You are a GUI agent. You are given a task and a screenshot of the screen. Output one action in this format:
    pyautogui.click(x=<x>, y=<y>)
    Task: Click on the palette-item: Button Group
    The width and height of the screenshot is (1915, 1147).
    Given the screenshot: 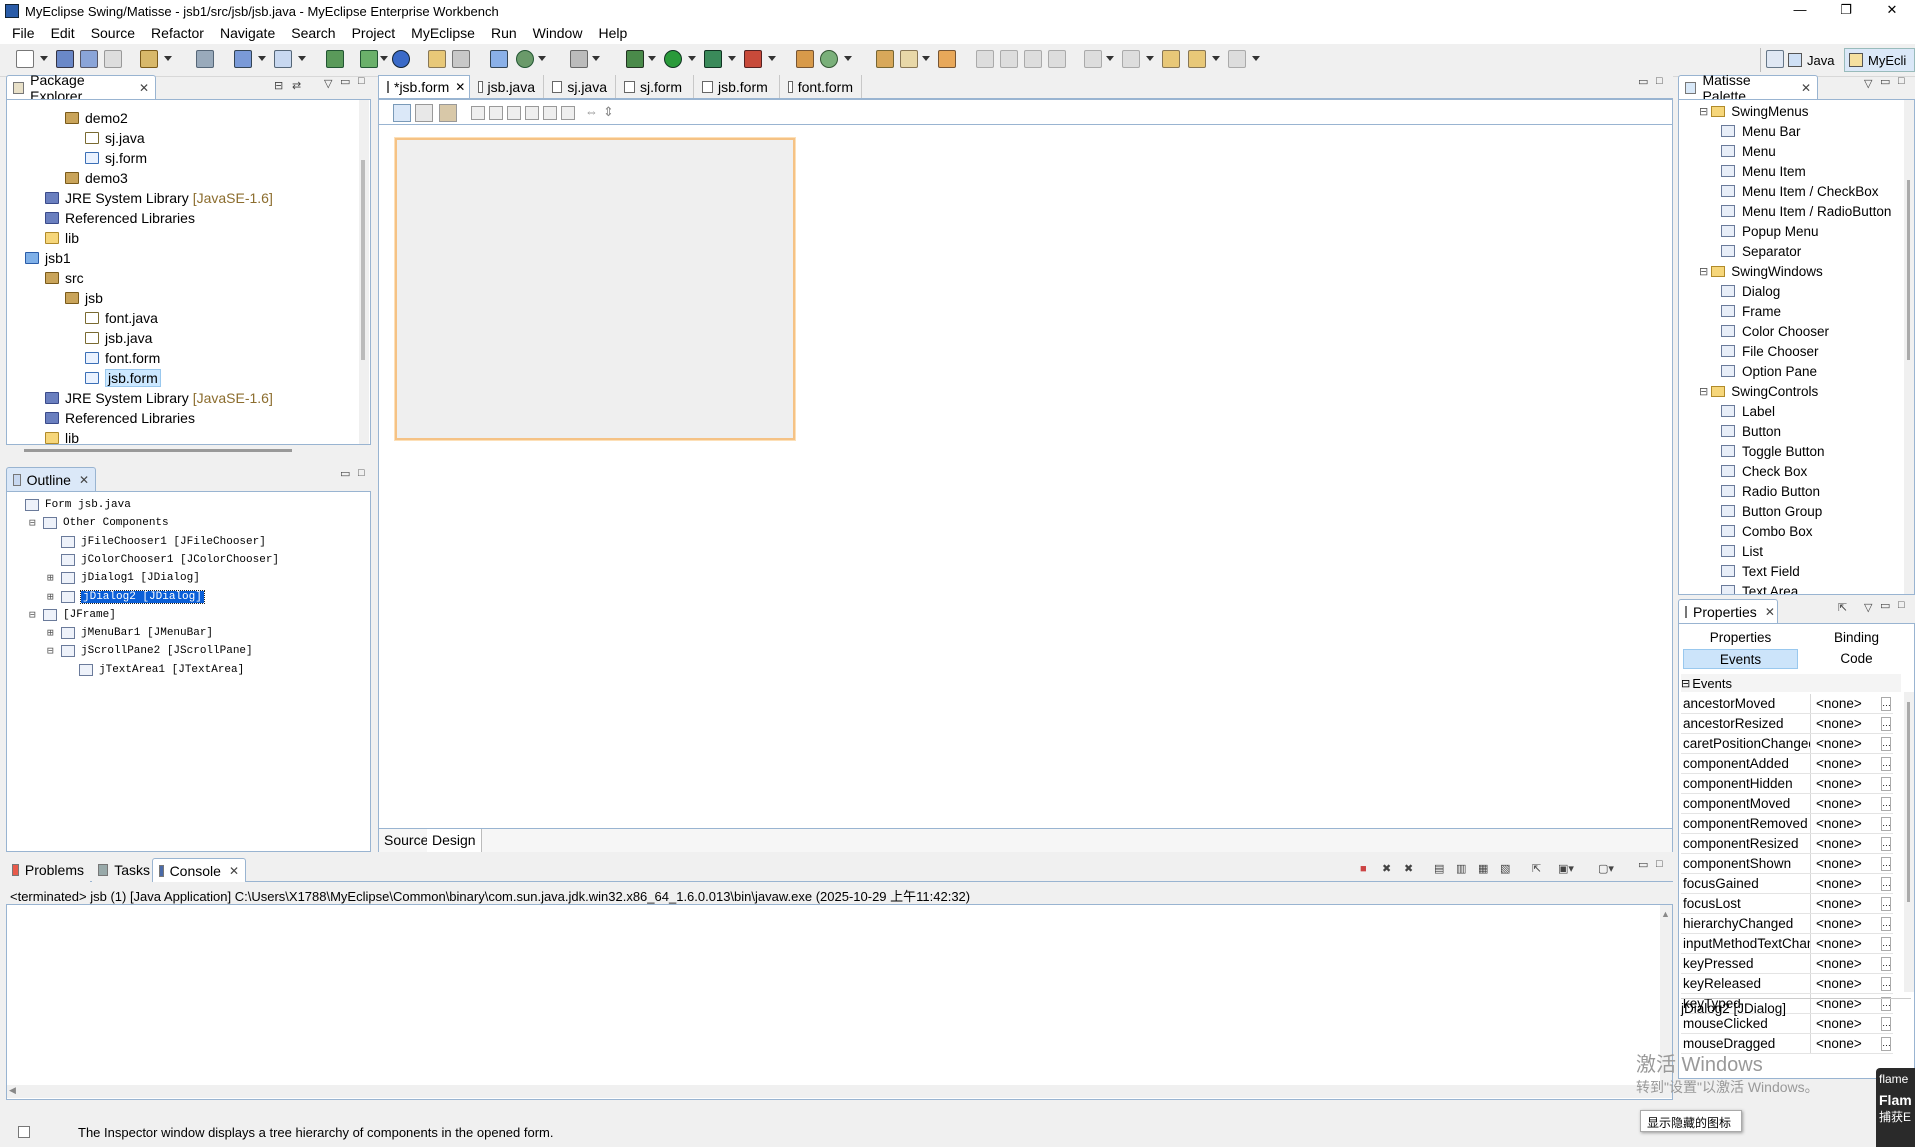 What is the action you would take?
    pyautogui.click(x=1771, y=511)
    